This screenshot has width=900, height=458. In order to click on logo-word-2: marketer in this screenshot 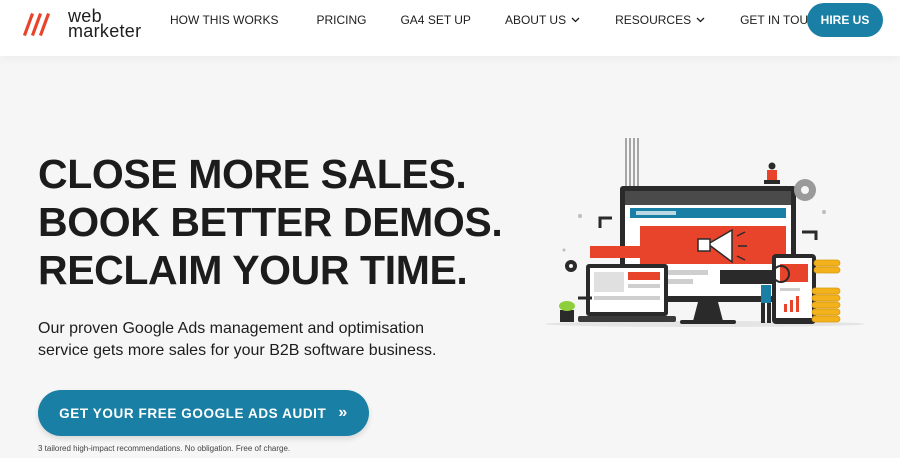, I will do `click(105, 31)`.